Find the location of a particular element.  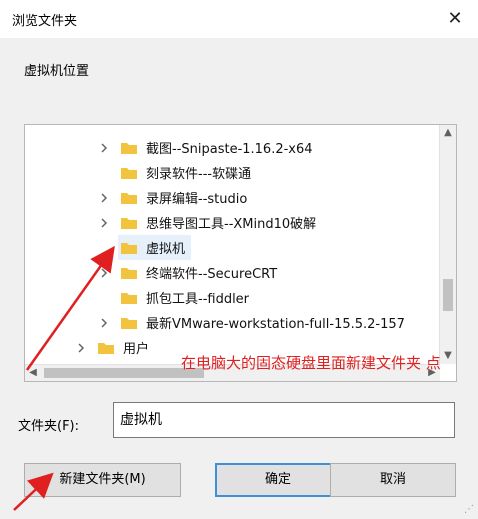

tree-item: 刻录软件---软碟通 is located at coordinates (185, 172).